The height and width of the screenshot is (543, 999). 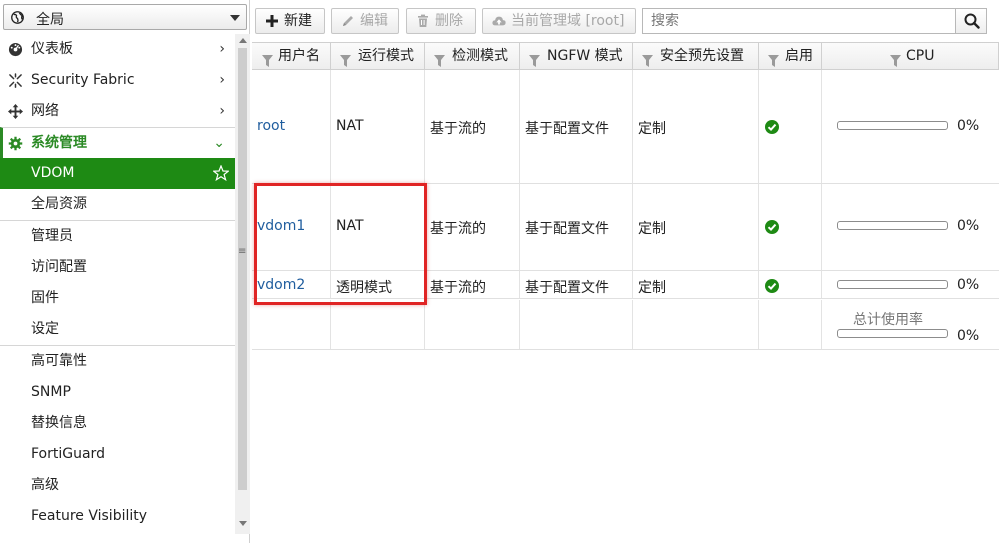 What do you see at coordinates (799, 21) in the screenshot?
I see `search-input` at bounding box center [799, 21].